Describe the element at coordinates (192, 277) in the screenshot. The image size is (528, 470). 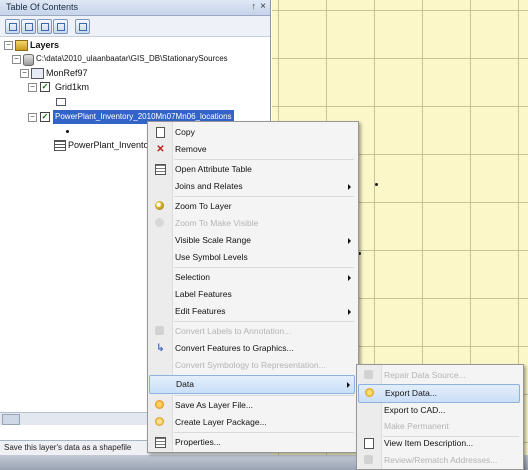
I see `menu-item-label: Selection` at that location.